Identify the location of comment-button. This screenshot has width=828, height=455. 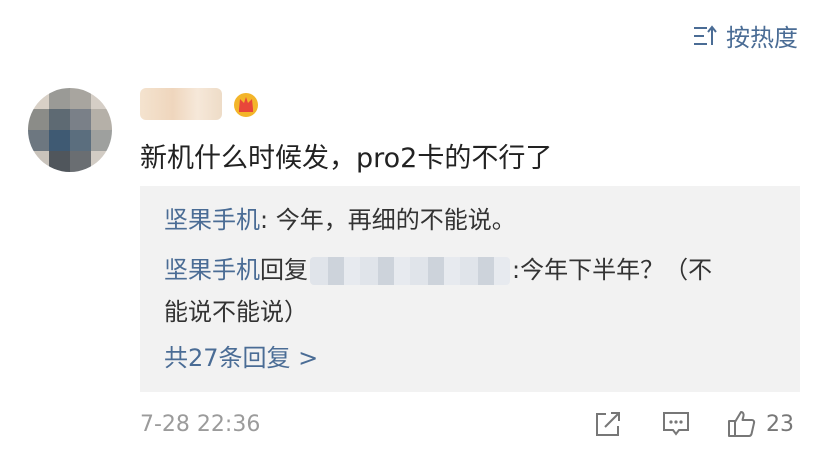
(676, 426).